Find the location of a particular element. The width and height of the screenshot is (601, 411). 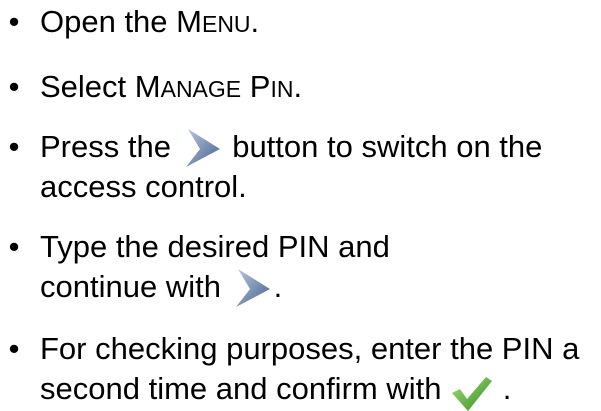

instruction-line-1: Press the button to switch on the is located at coordinates (291, 149).